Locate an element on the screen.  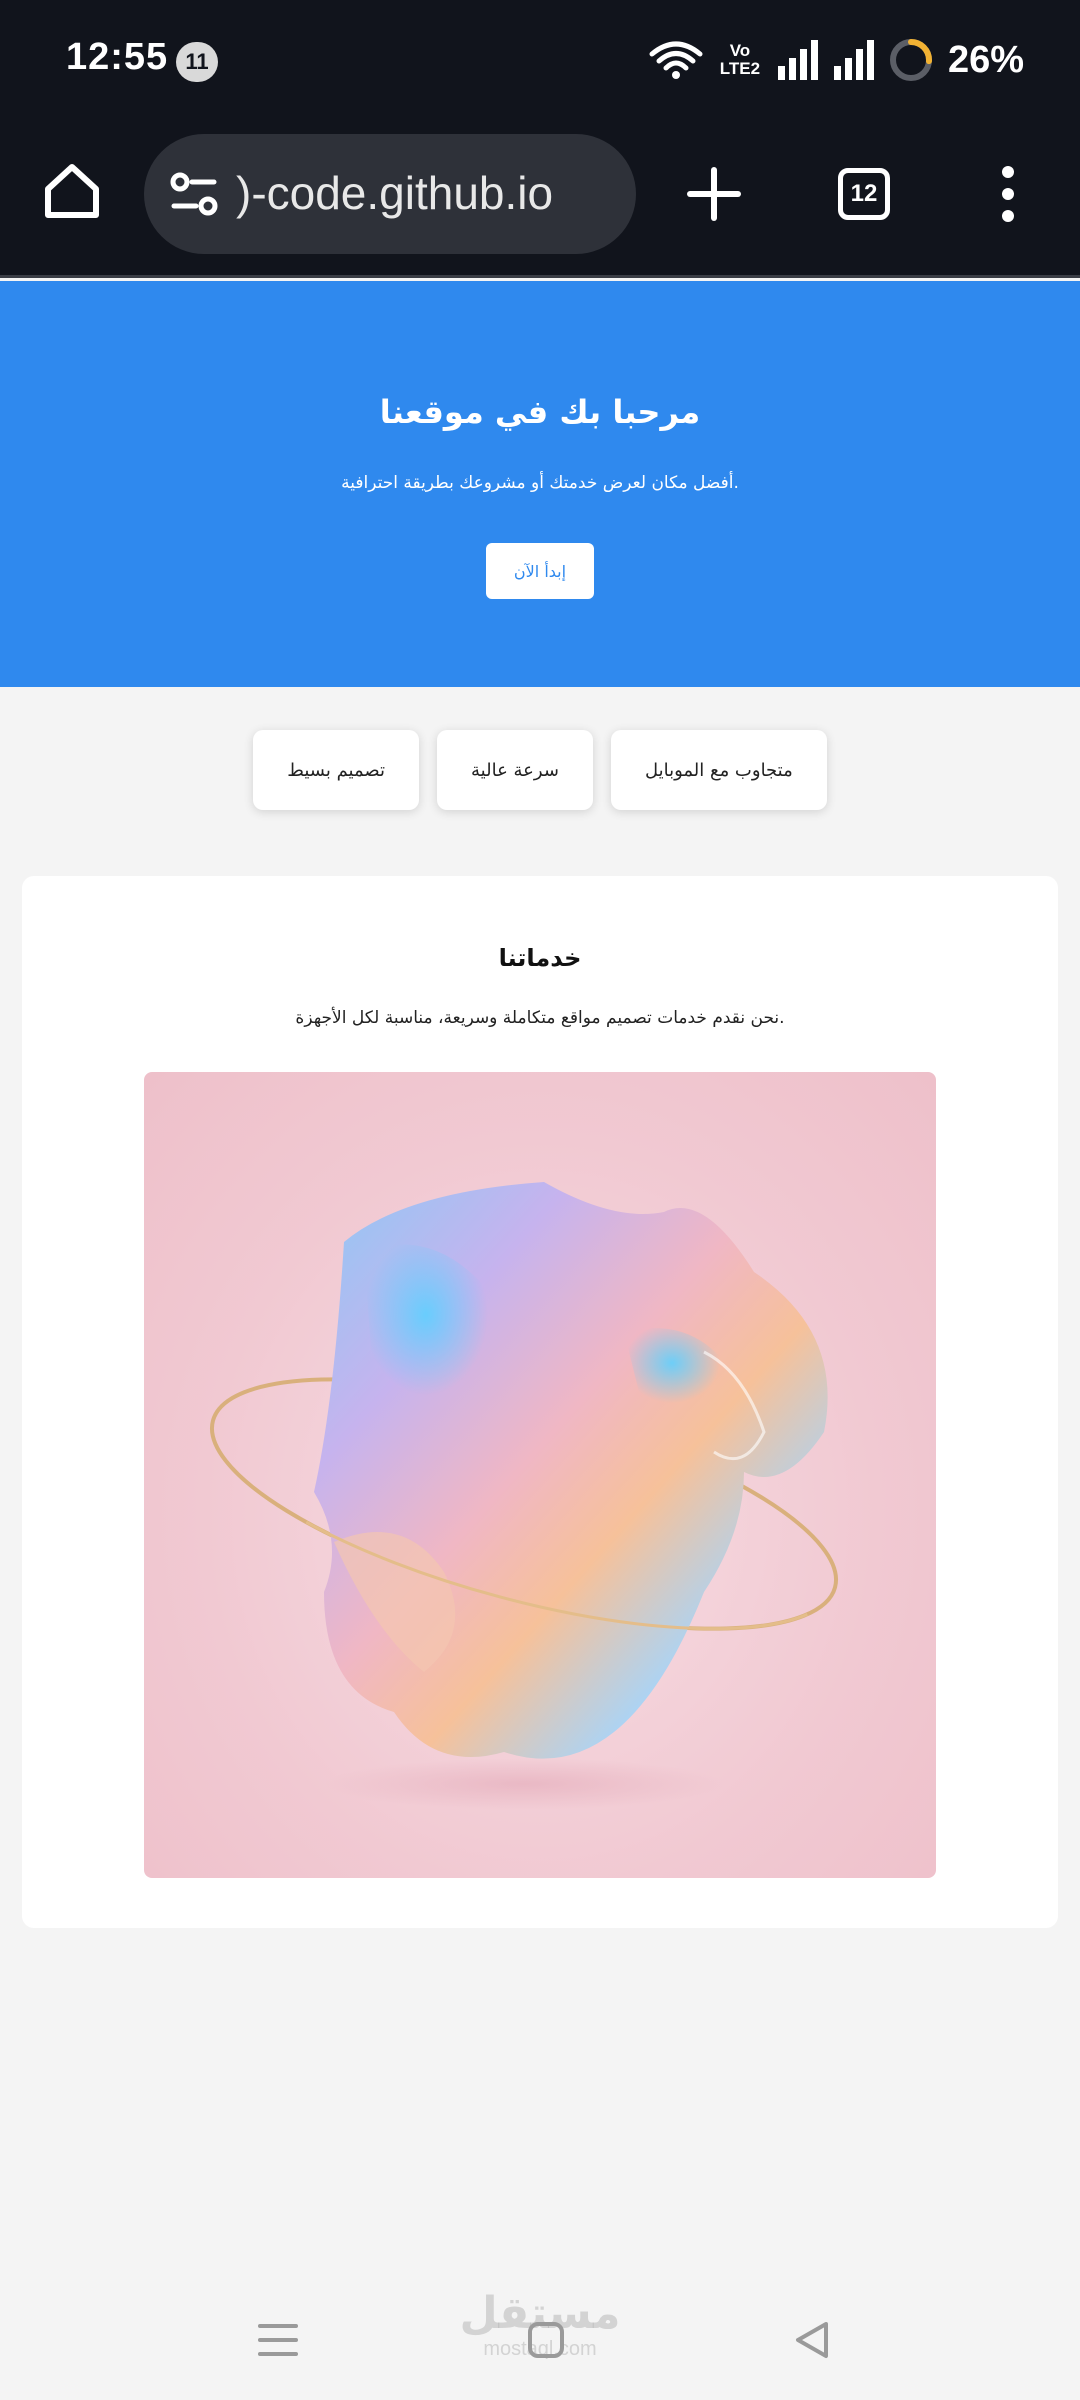
status-bar: 12:55 11 Vo LTE2 26% is located at coordinates (540, 60).